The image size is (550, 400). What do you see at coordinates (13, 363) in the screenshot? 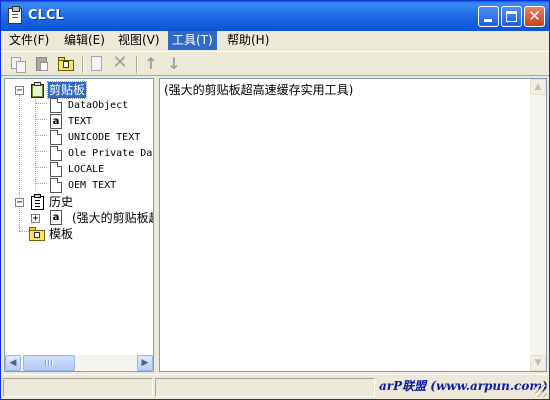
I see `scroll-left-icon: ◀` at bounding box center [13, 363].